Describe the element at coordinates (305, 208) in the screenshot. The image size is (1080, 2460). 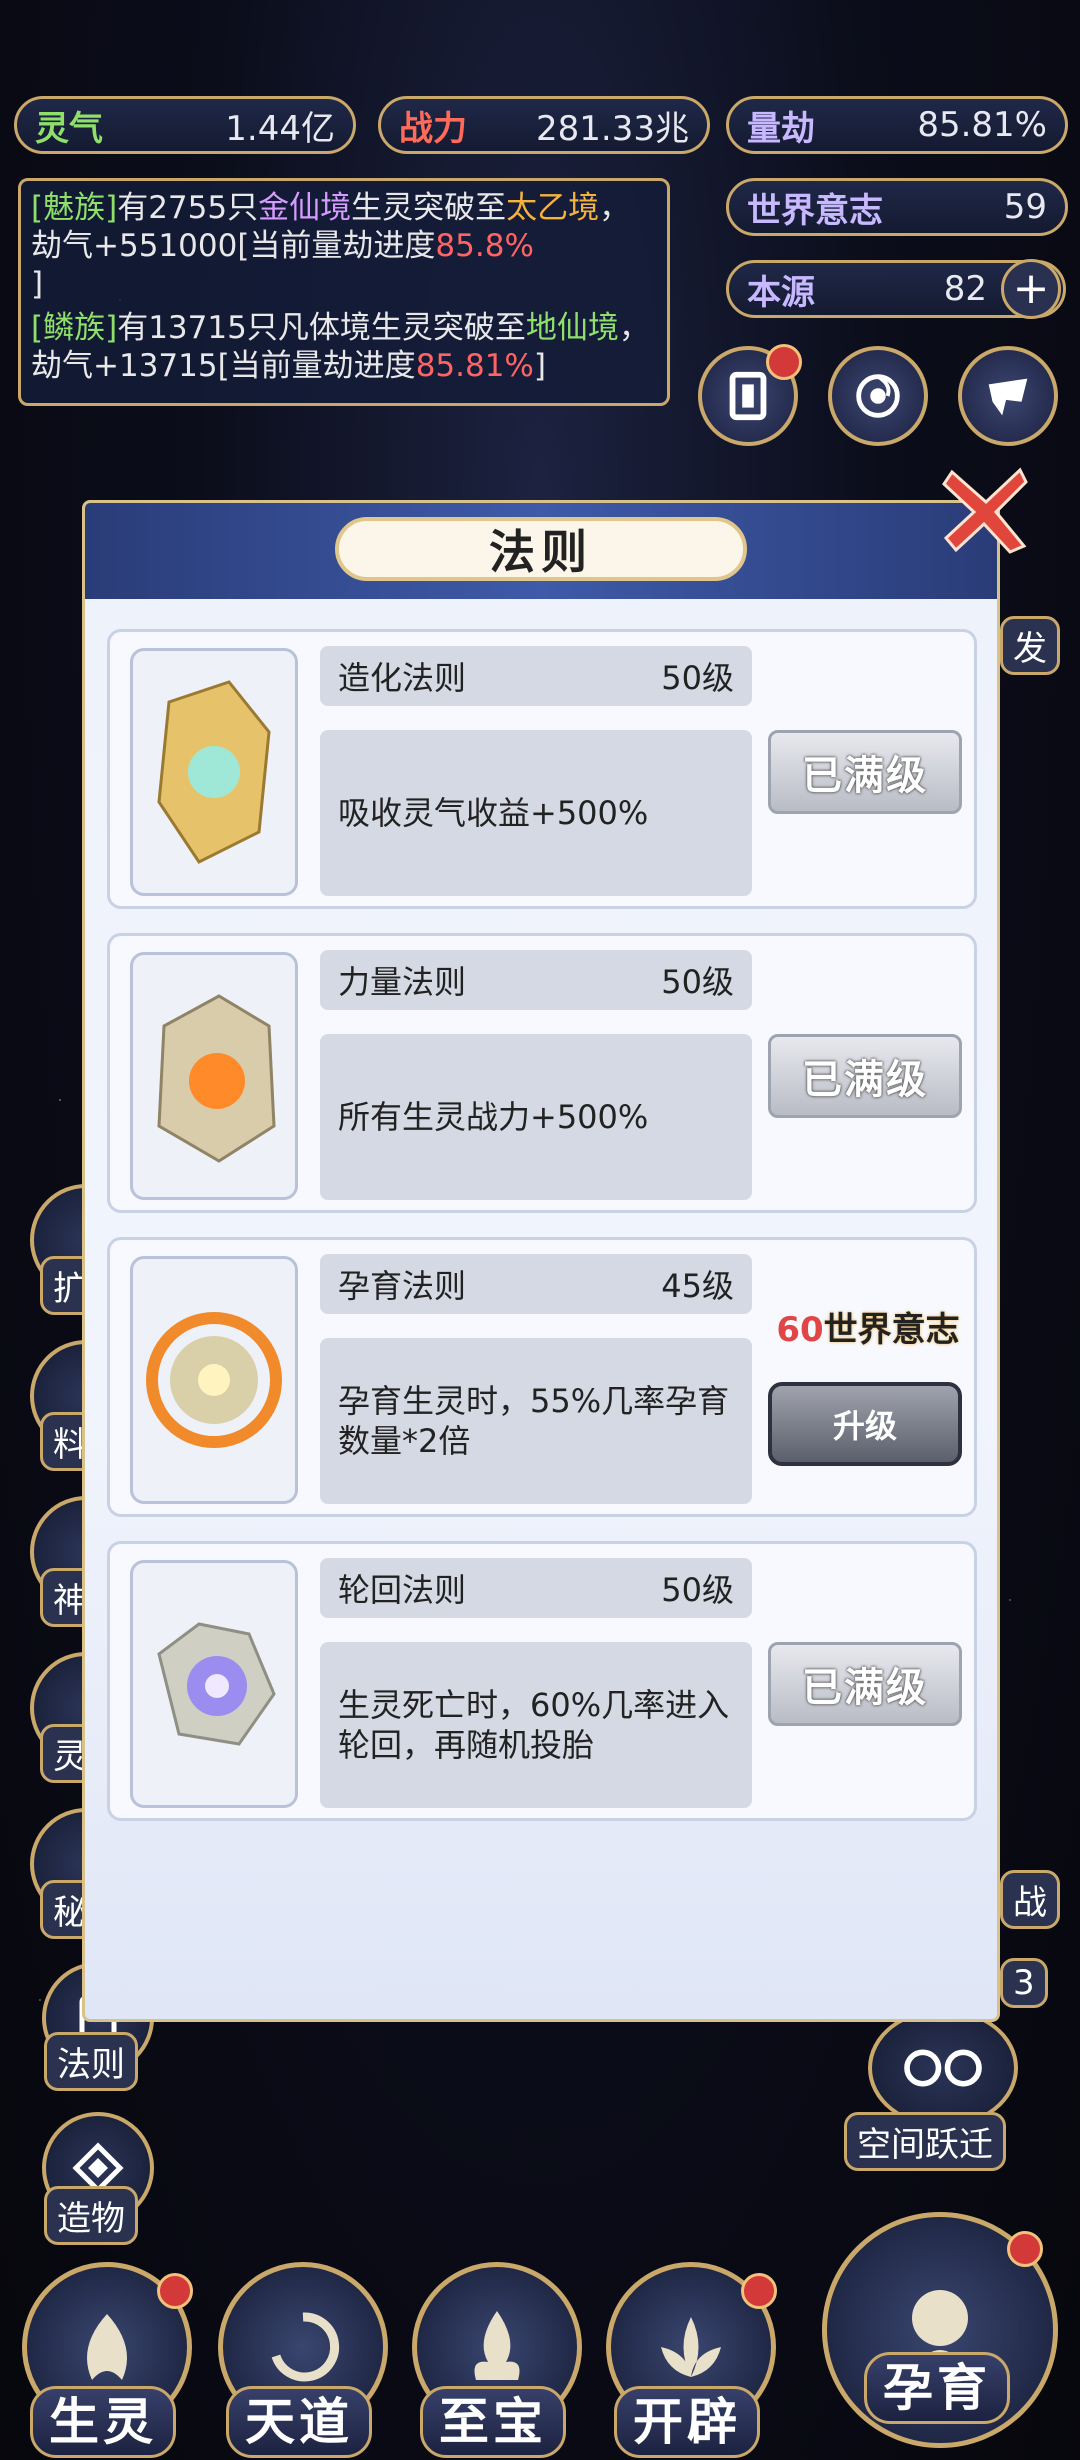
I see `log-realm-from: 金仙境` at that location.